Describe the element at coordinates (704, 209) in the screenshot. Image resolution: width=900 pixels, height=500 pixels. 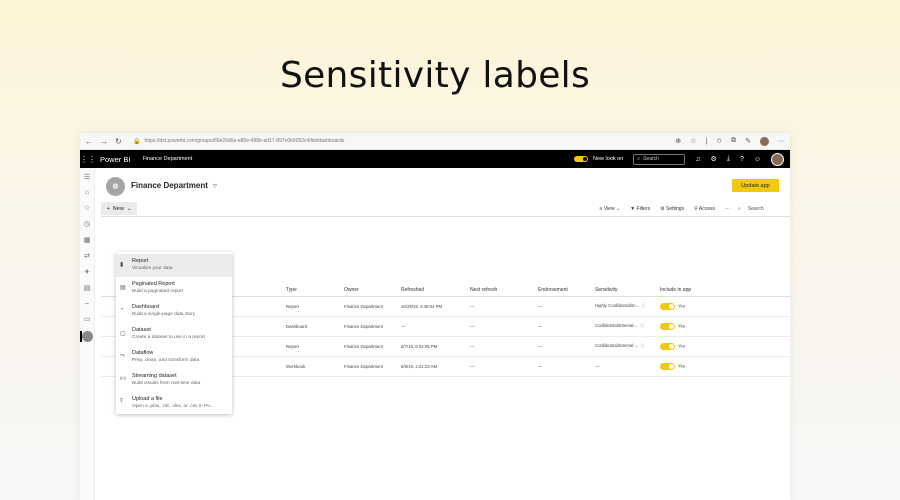
I see `access-button: ⚲ Access` at that location.